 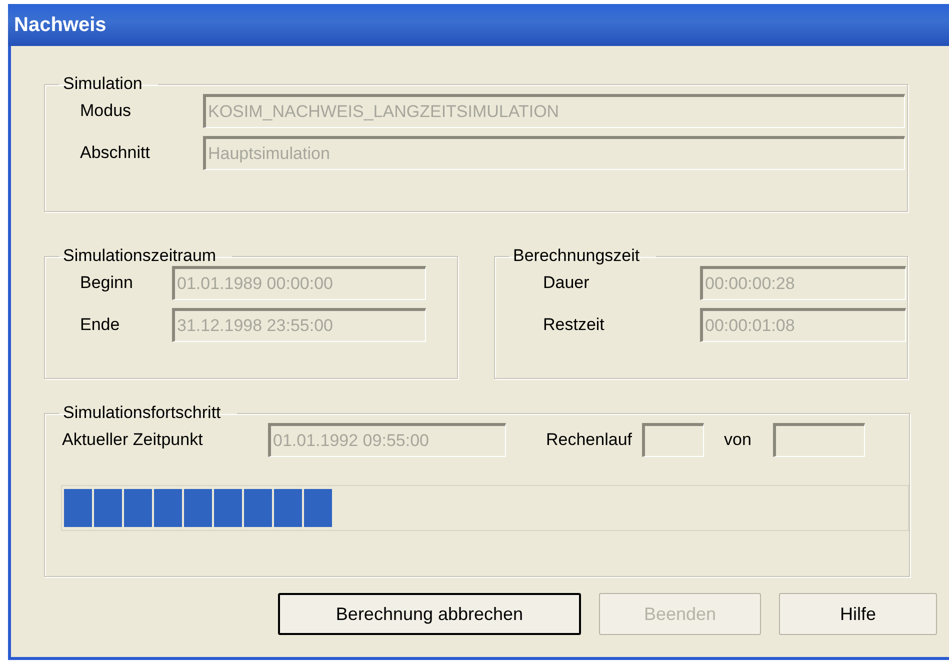 What do you see at coordinates (142, 413) in the screenshot?
I see `group-title: Simulationsfortschritt` at bounding box center [142, 413].